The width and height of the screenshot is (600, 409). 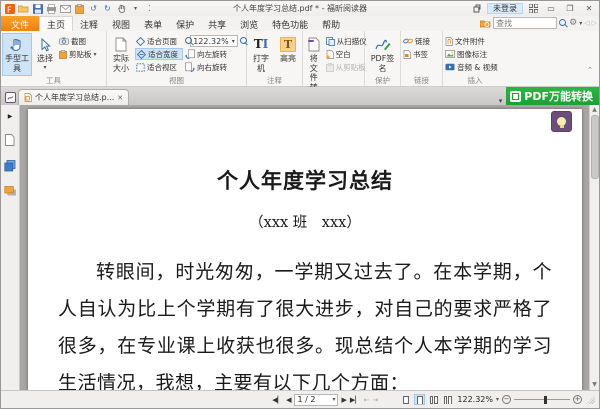 What do you see at coordinates (10, 116) in the screenshot?
I see `panel-expand-icon: ▶` at bounding box center [10, 116].